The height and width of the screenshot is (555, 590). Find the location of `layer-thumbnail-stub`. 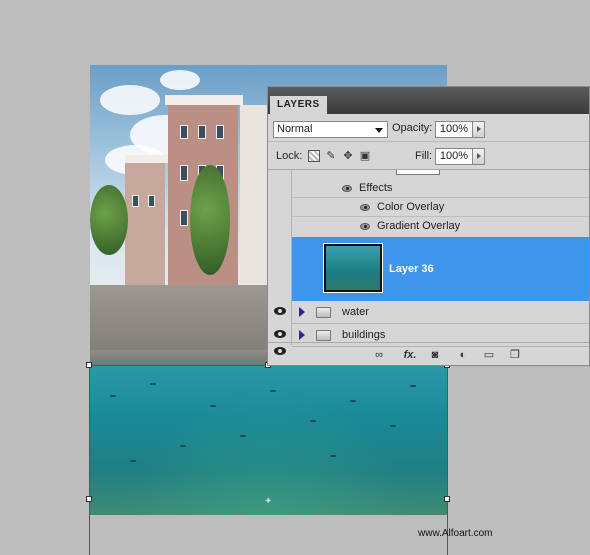

layer-thumbnail-stub is located at coordinates (418, 172).